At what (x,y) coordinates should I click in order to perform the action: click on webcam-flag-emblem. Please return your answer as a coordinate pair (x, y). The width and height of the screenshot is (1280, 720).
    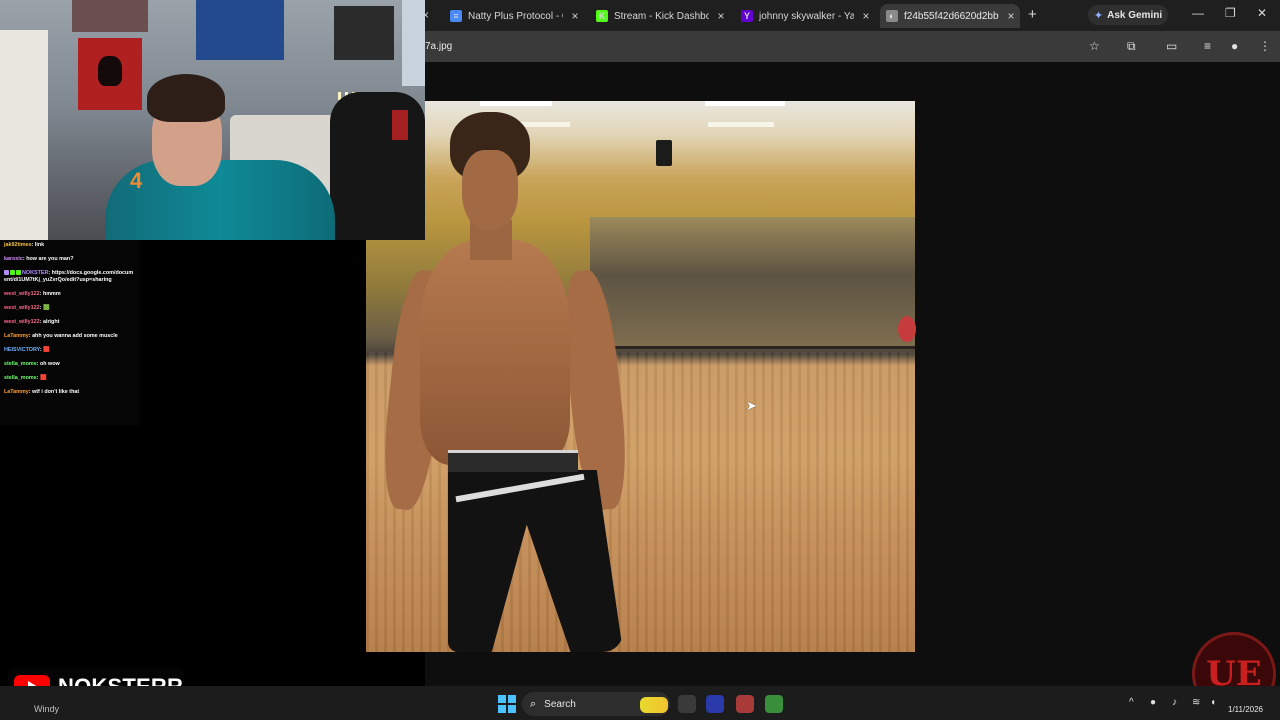
    Looking at the image, I should click on (110, 71).